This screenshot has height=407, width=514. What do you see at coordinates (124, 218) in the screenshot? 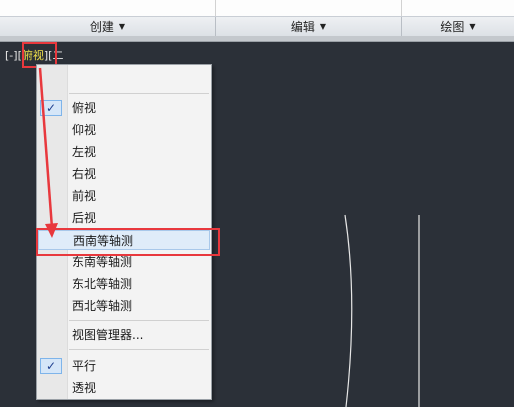
I see `menu-item-back: 后视` at bounding box center [124, 218].